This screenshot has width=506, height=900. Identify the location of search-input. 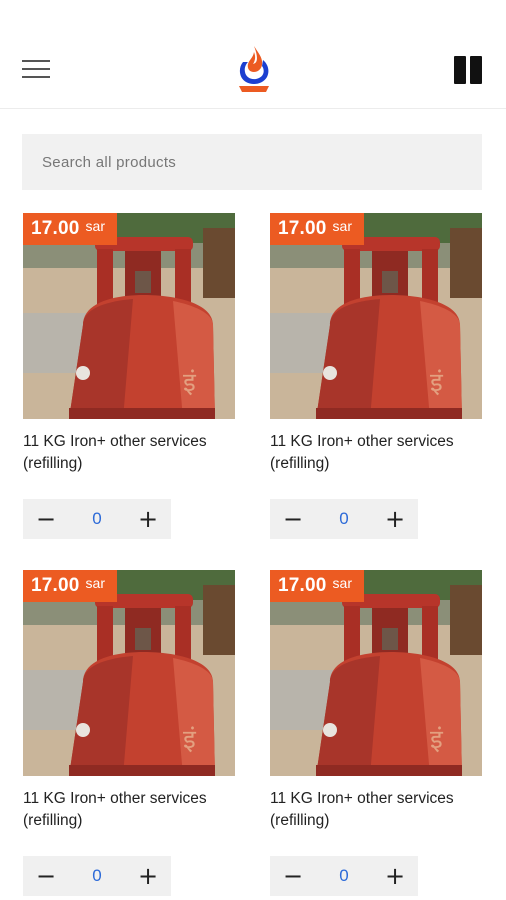
(252, 162).